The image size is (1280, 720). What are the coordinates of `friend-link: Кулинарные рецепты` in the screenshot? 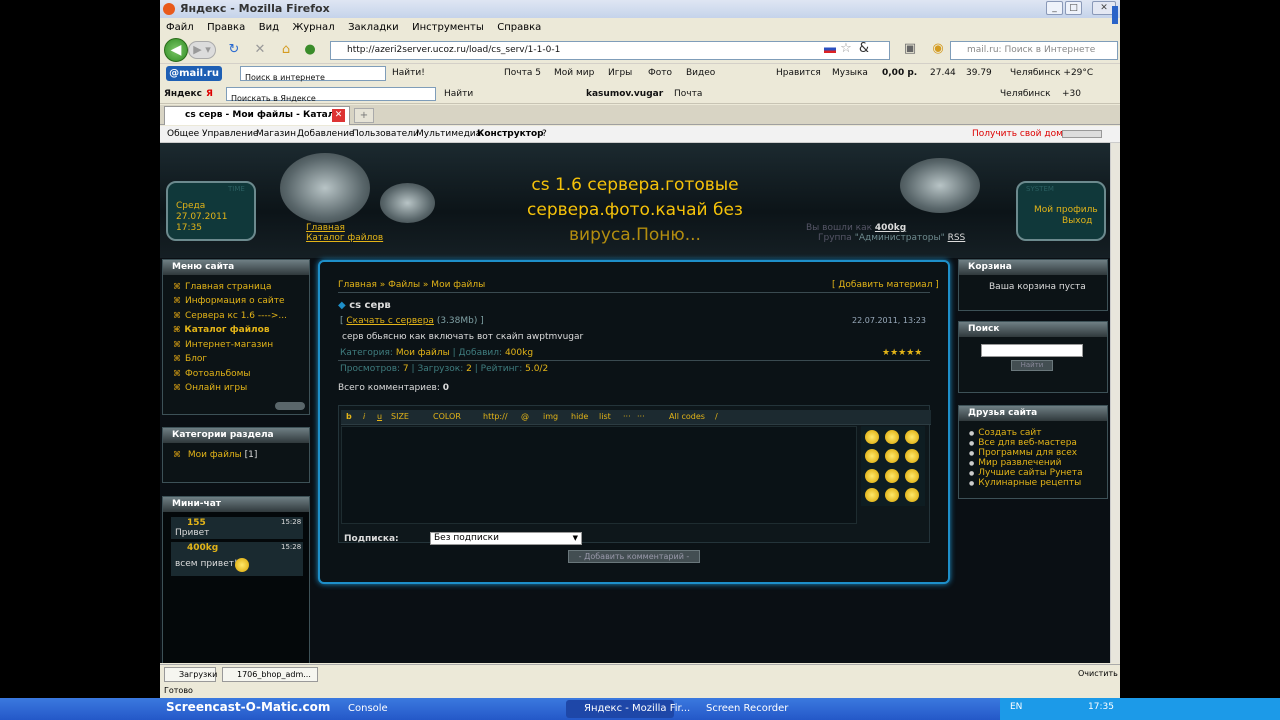 It's located at (1025, 483).